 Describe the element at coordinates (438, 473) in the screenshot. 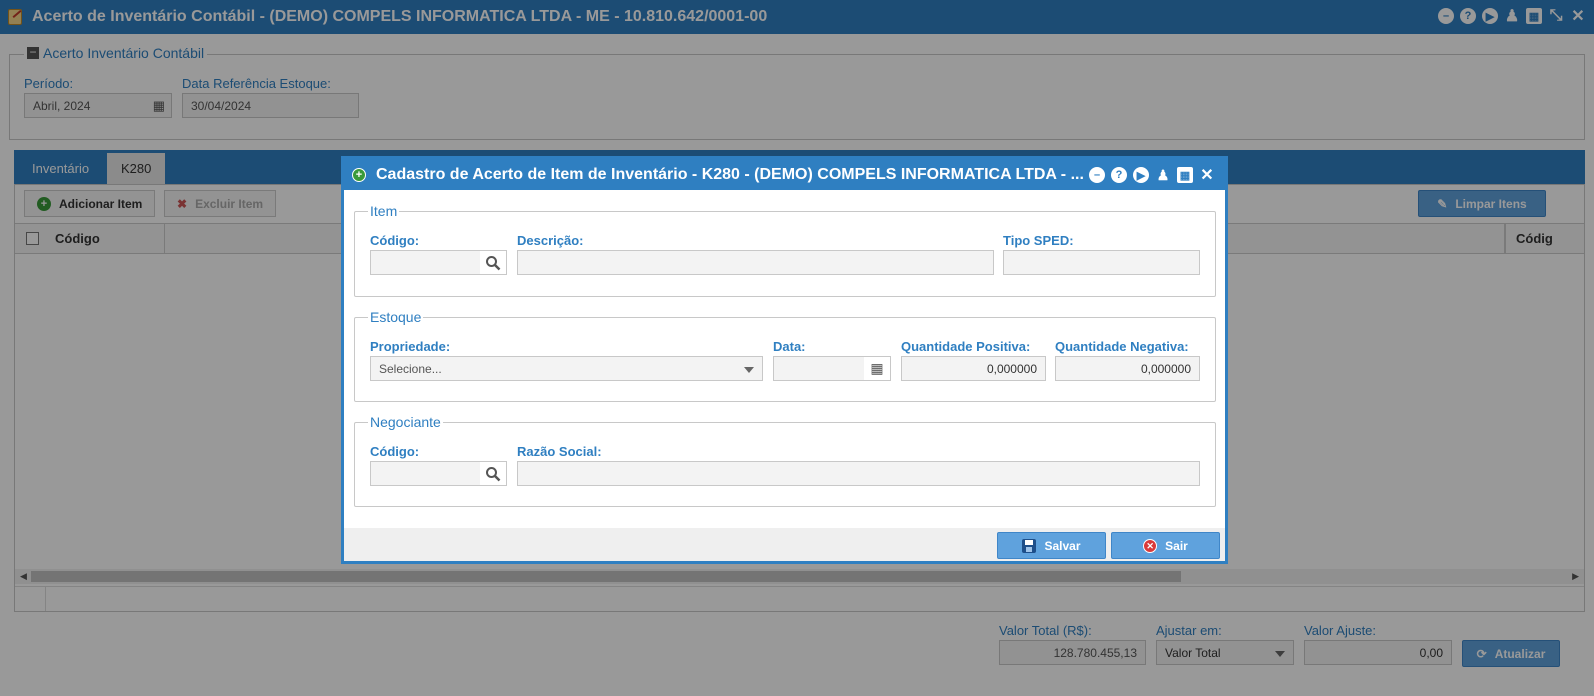

I see `negociante-codigo-input` at that location.